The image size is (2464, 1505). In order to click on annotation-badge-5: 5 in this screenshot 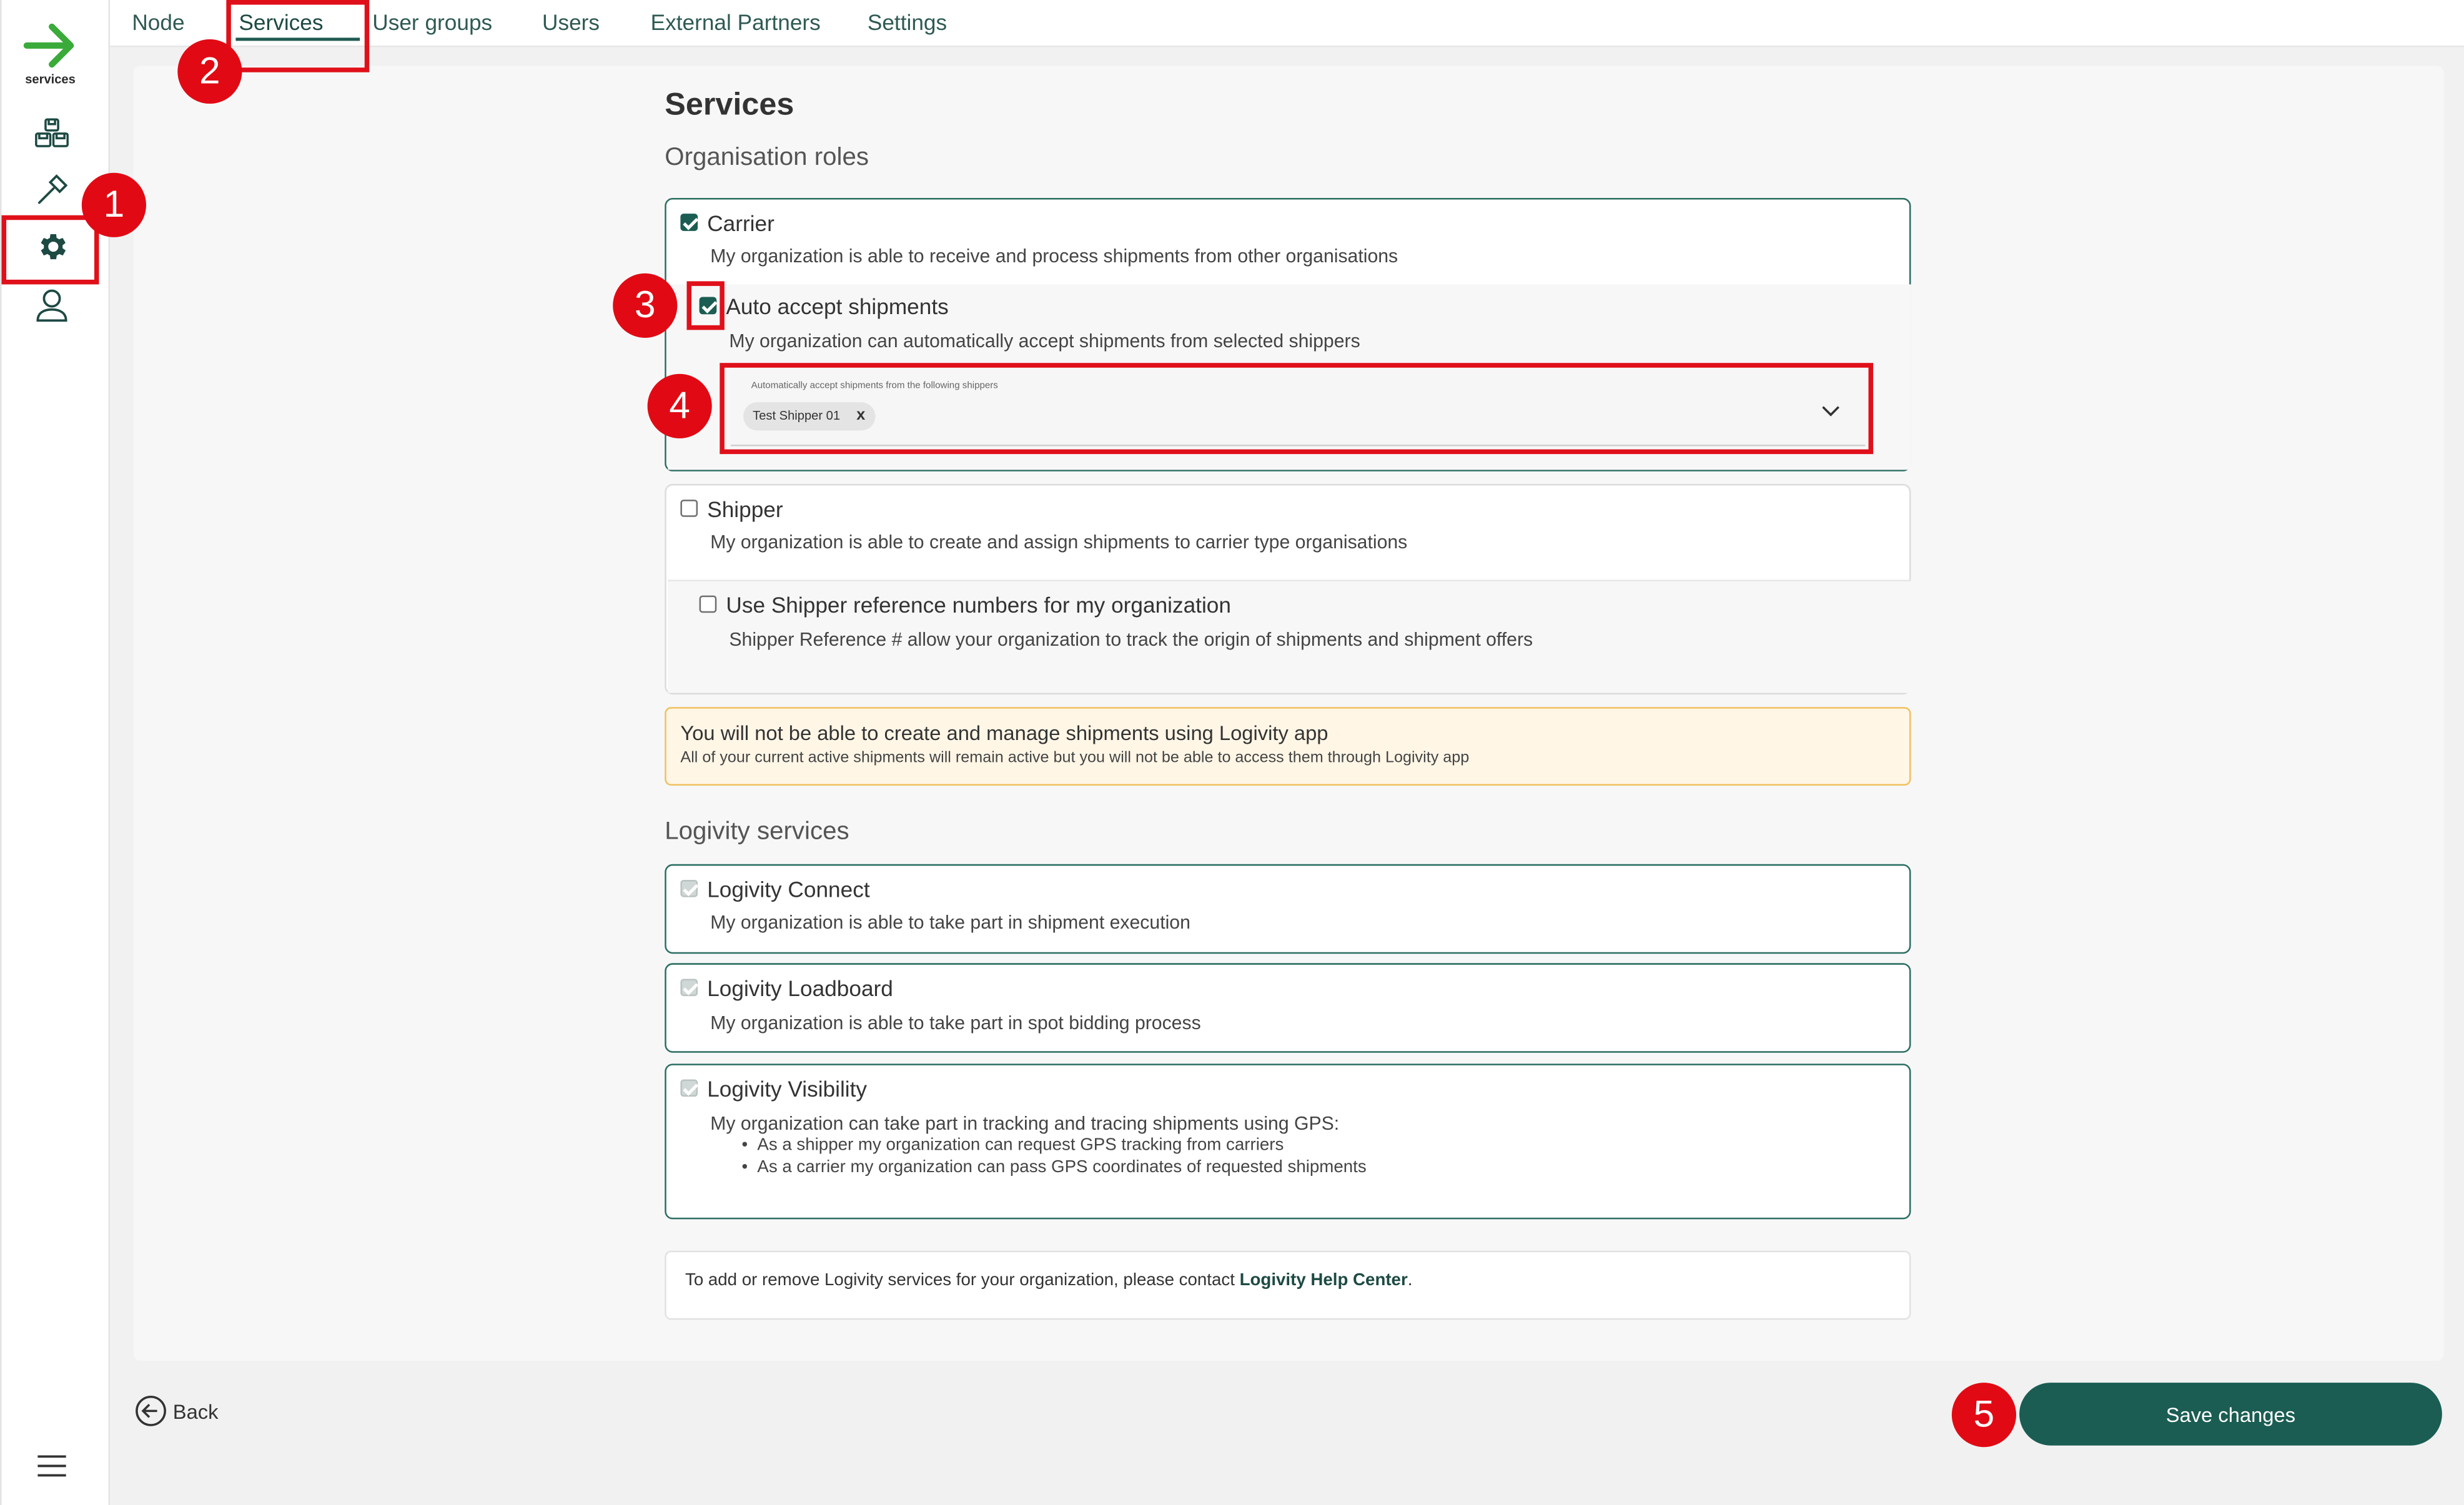, I will do `click(1984, 1415)`.